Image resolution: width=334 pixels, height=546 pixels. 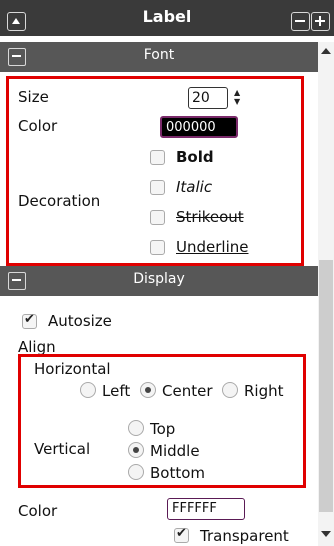 What do you see at coordinates (181, 534) in the screenshot?
I see `transparent-checkbox` at bounding box center [181, 534].